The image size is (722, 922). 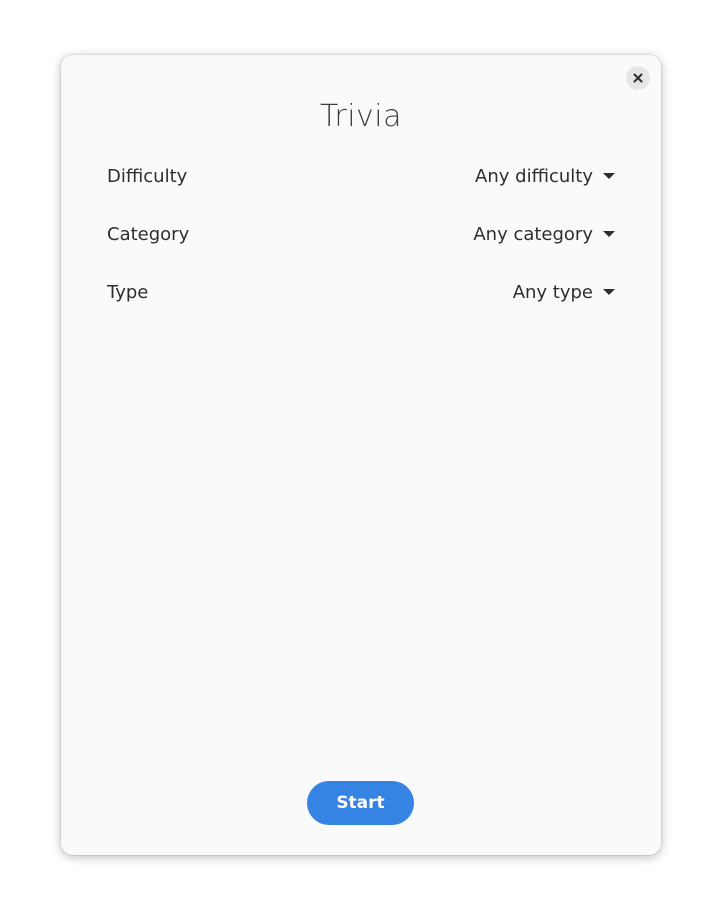 I want to click on category-value: Any category, so click(x=533, y=234).